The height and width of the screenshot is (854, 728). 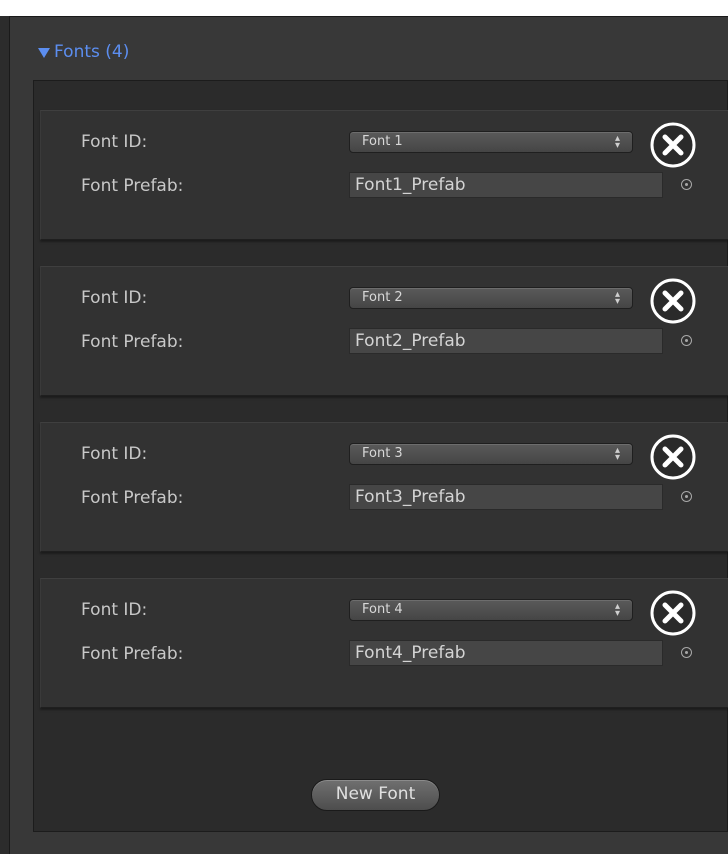 What do you see at coordinates (506, 653) in the screenshot?
I see `font-prefab-field: Font4_Prefab` at bounding box center [506, 653].